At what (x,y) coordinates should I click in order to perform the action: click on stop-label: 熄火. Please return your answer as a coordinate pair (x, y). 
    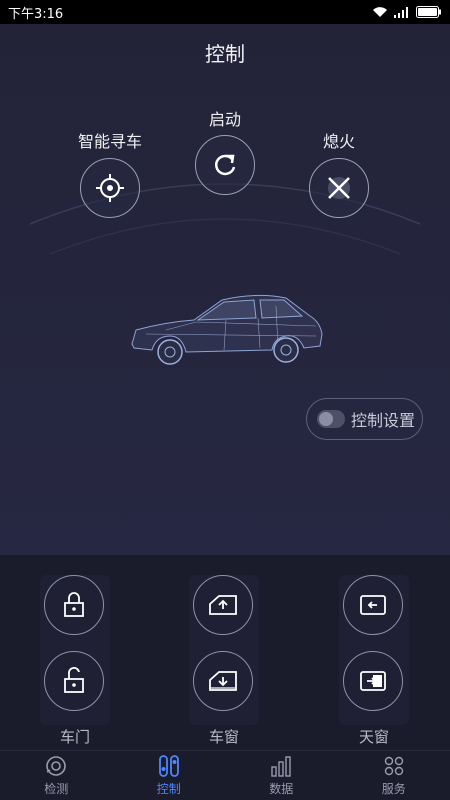
    Looking at the image, I should click on (338, 141).